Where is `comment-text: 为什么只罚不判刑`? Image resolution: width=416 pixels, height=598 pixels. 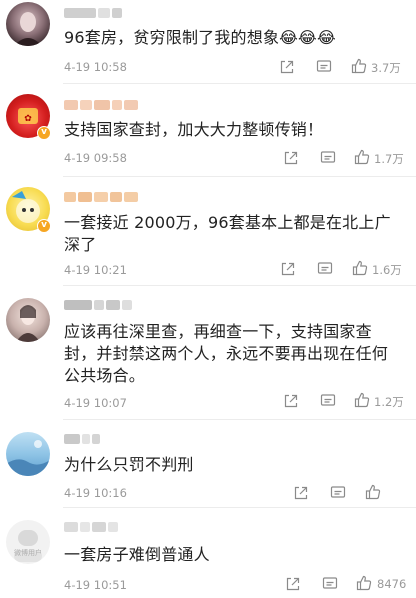 comment-text: 为什么只罚不判刑 is located at coordinates (129, 464).